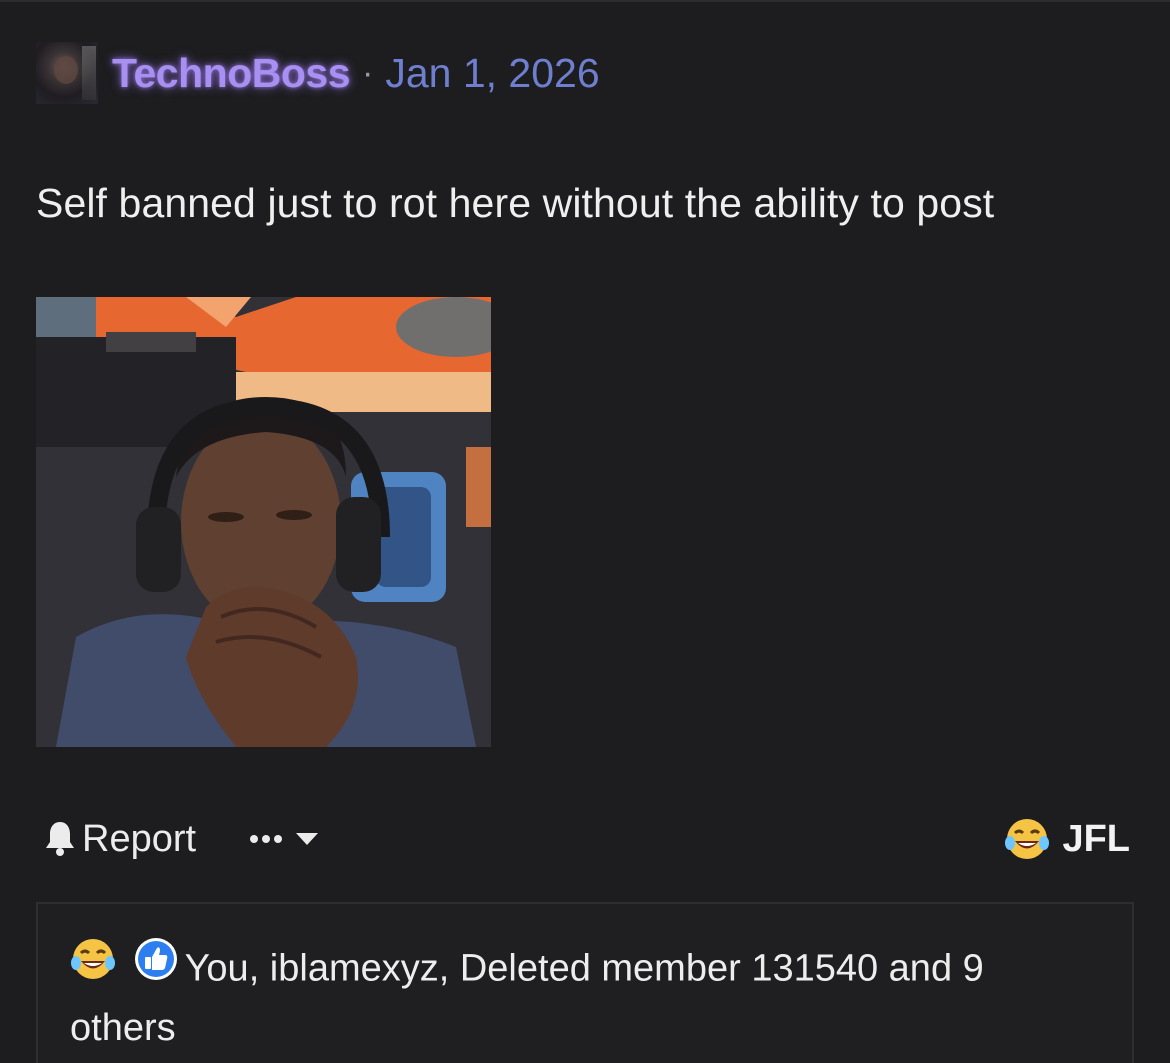 The image size is (1170, 1063). I want to click on author-username: TechnoBoss, so click(231, 73).